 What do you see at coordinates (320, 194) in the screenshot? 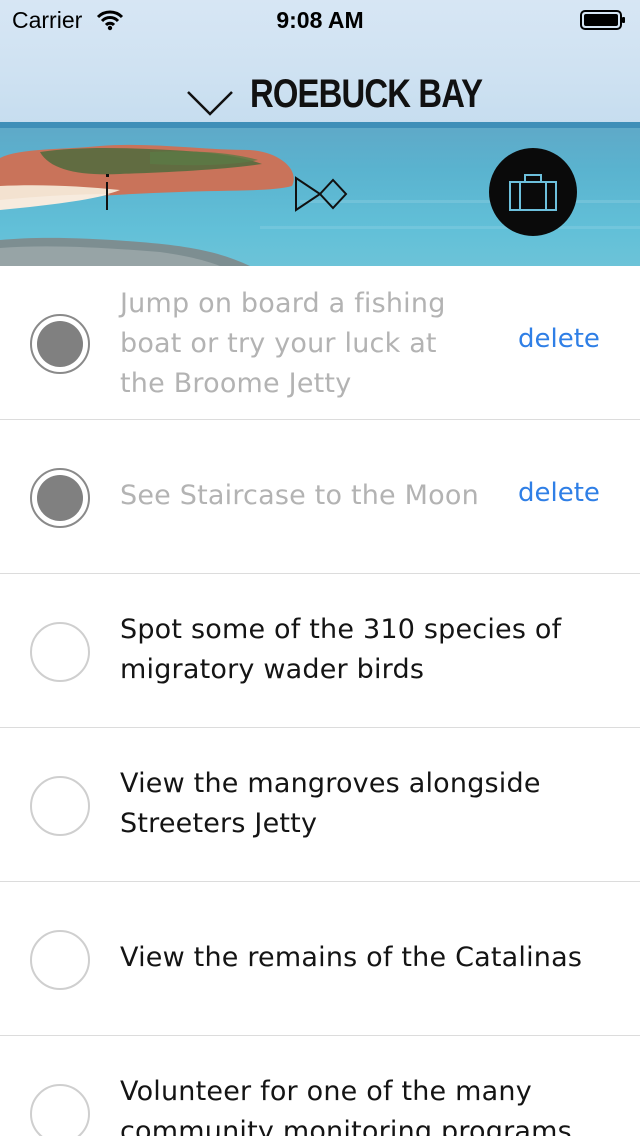
I see `bowtie-icon` at bounding box center [320, 194].